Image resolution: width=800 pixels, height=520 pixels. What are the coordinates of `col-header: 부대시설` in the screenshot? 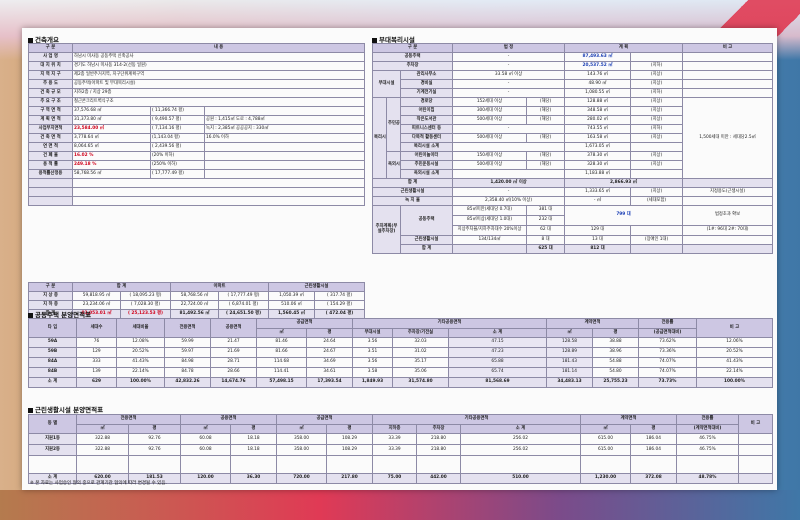 It's located at (372, 333).